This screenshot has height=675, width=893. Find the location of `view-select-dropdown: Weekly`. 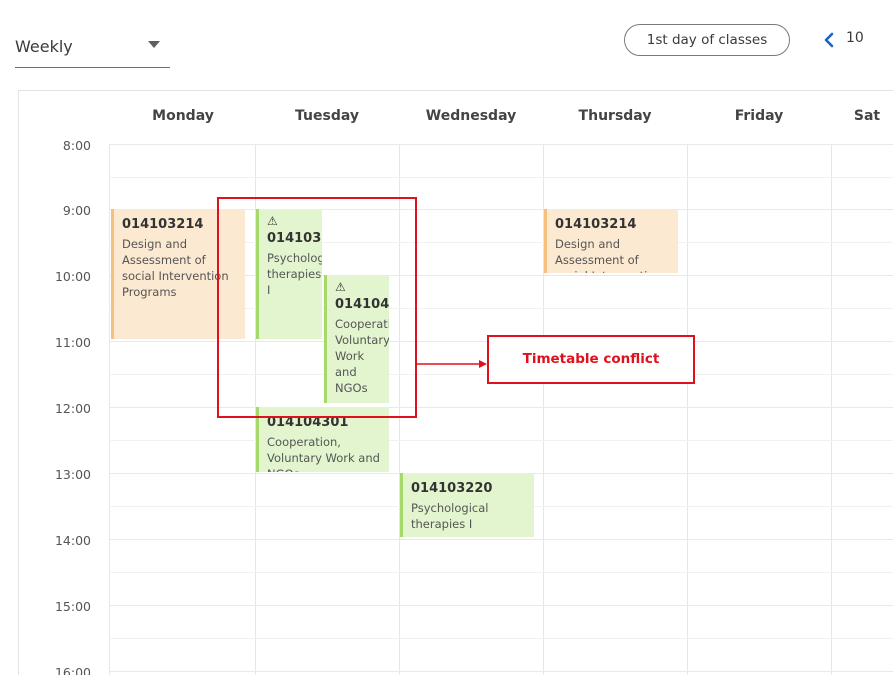

view-select-dropdown: Weekly is located at coordinates (92, 47).